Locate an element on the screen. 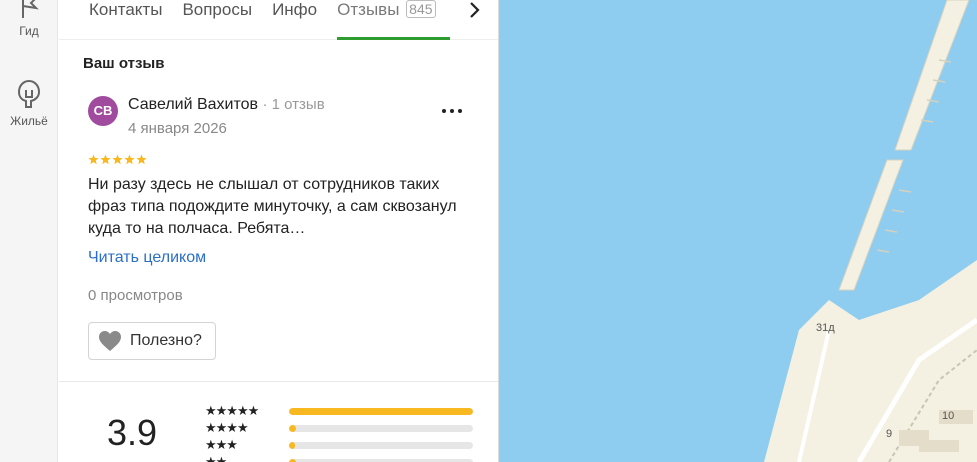 Image resolution: width=977 pixels, height=462 pixels. author-name: Савелий Вахитов is located at coordinates (193, 104).